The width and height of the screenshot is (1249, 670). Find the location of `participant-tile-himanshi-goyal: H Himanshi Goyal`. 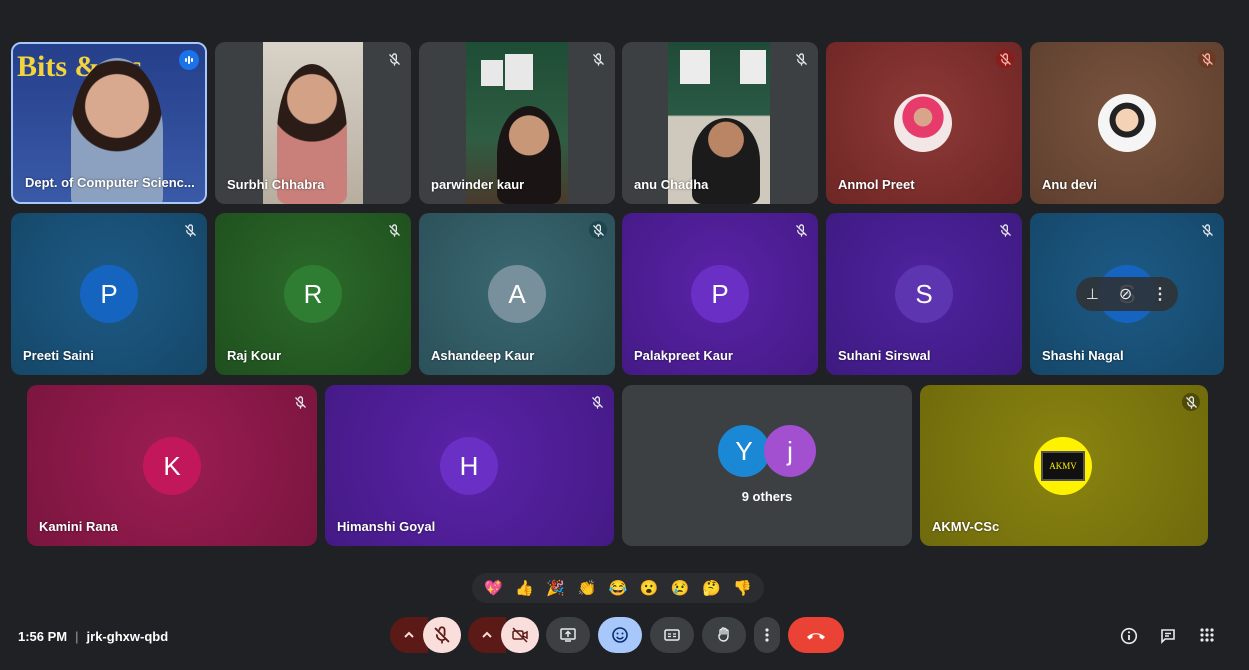

participant-tile-himanshi-goyal: H Himanshi Goyal is located at coordinates (469, 465).